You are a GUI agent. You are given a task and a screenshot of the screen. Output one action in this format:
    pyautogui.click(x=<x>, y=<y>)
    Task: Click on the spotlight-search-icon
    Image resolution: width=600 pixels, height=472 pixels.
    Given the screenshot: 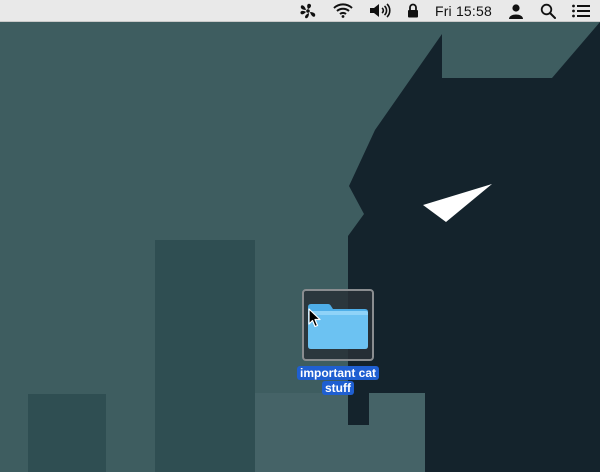 What is the action you would take?
    pyautogui.click(x=548, y=11)
    